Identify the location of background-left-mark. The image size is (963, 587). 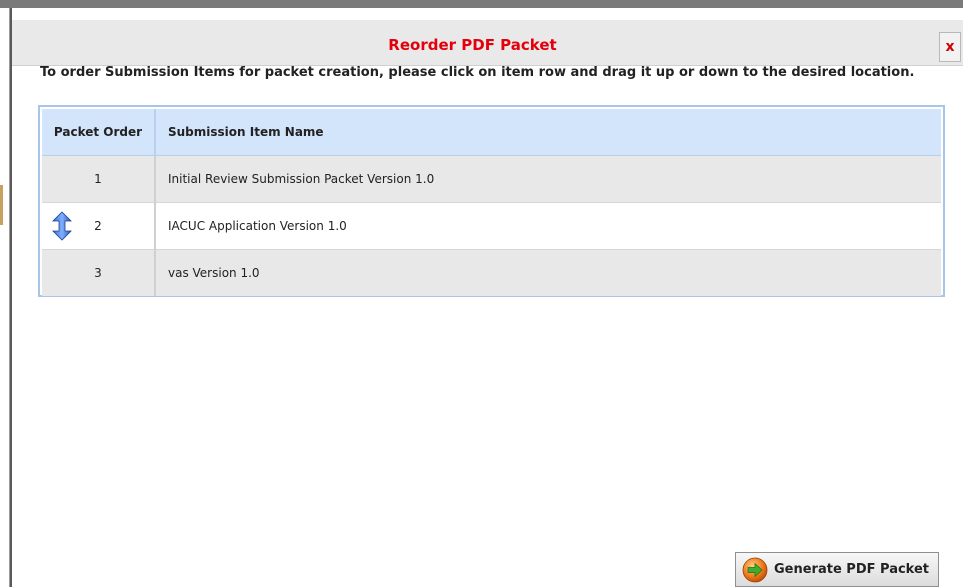
(1, 205).